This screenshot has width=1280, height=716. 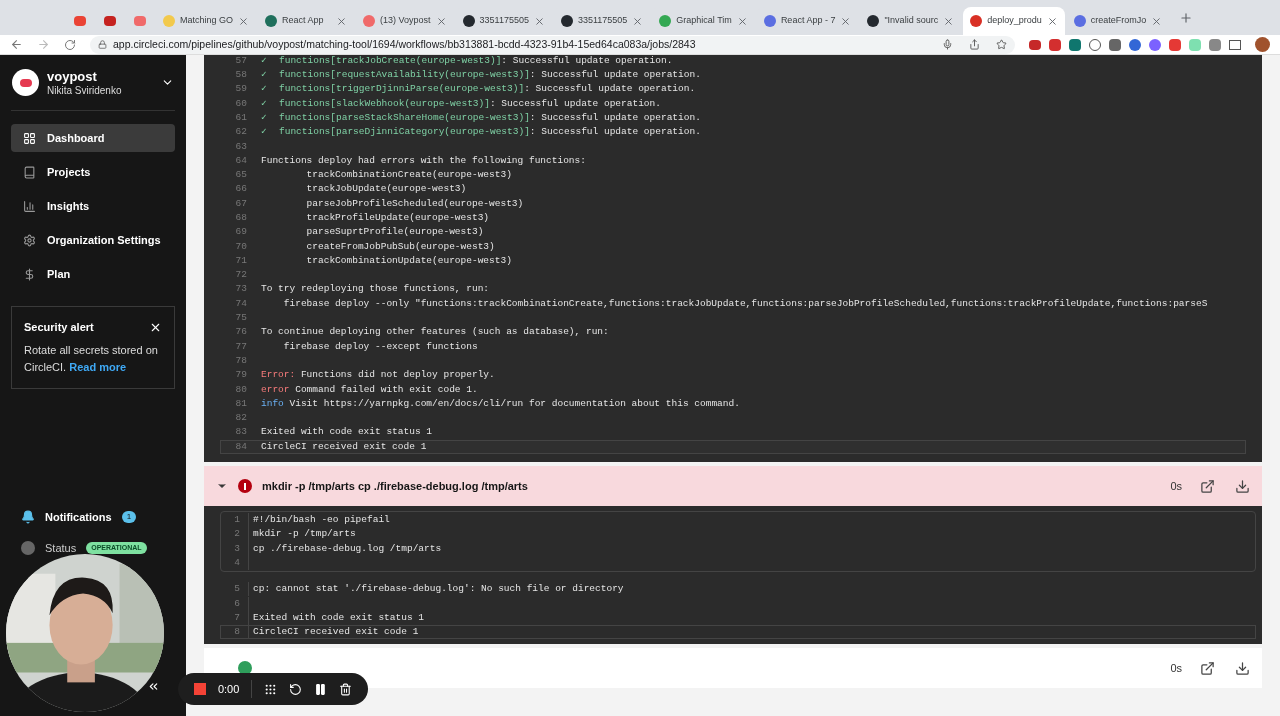 What do you see at coordinates (241, 446) in the screenshot?
I see `line-number: 84` at bounding box center [241, 446].